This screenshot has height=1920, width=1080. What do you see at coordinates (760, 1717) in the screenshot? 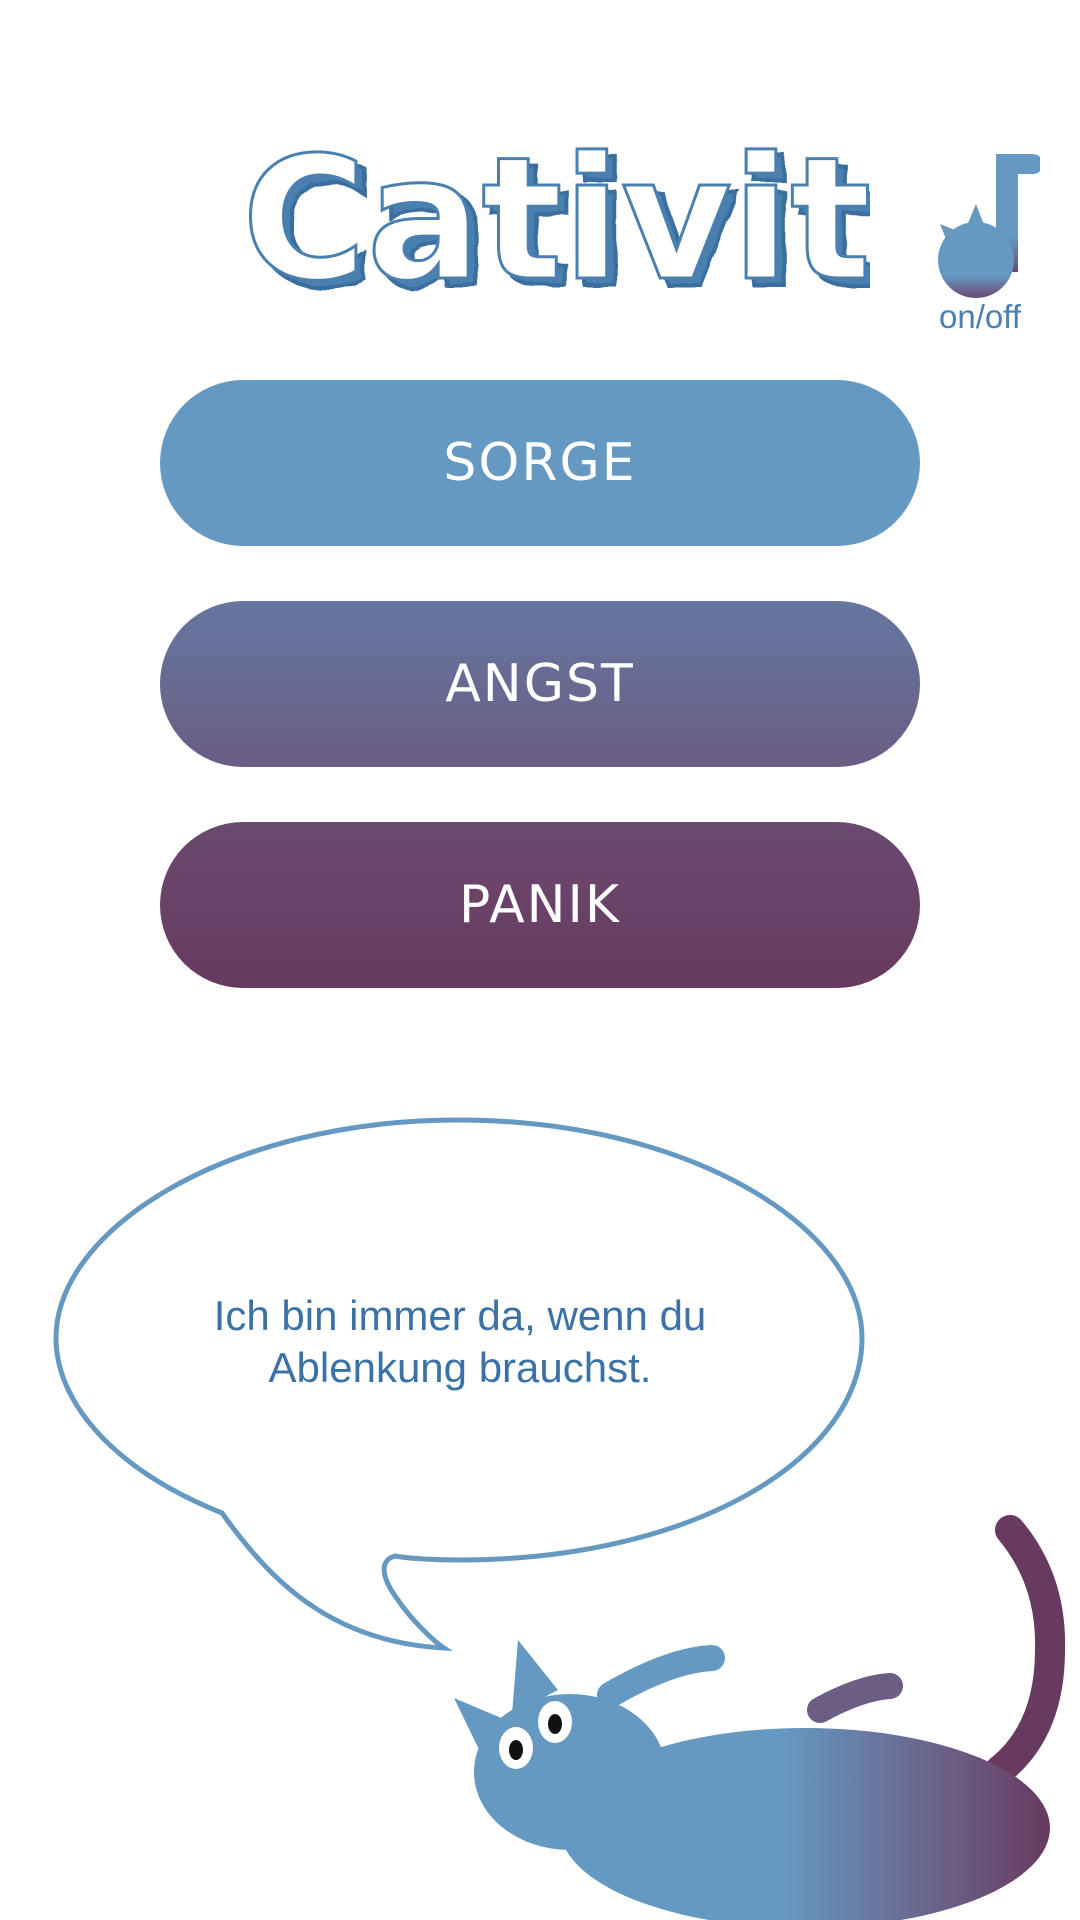
I see `cat-mascot` at bounding box center [760, 1717].